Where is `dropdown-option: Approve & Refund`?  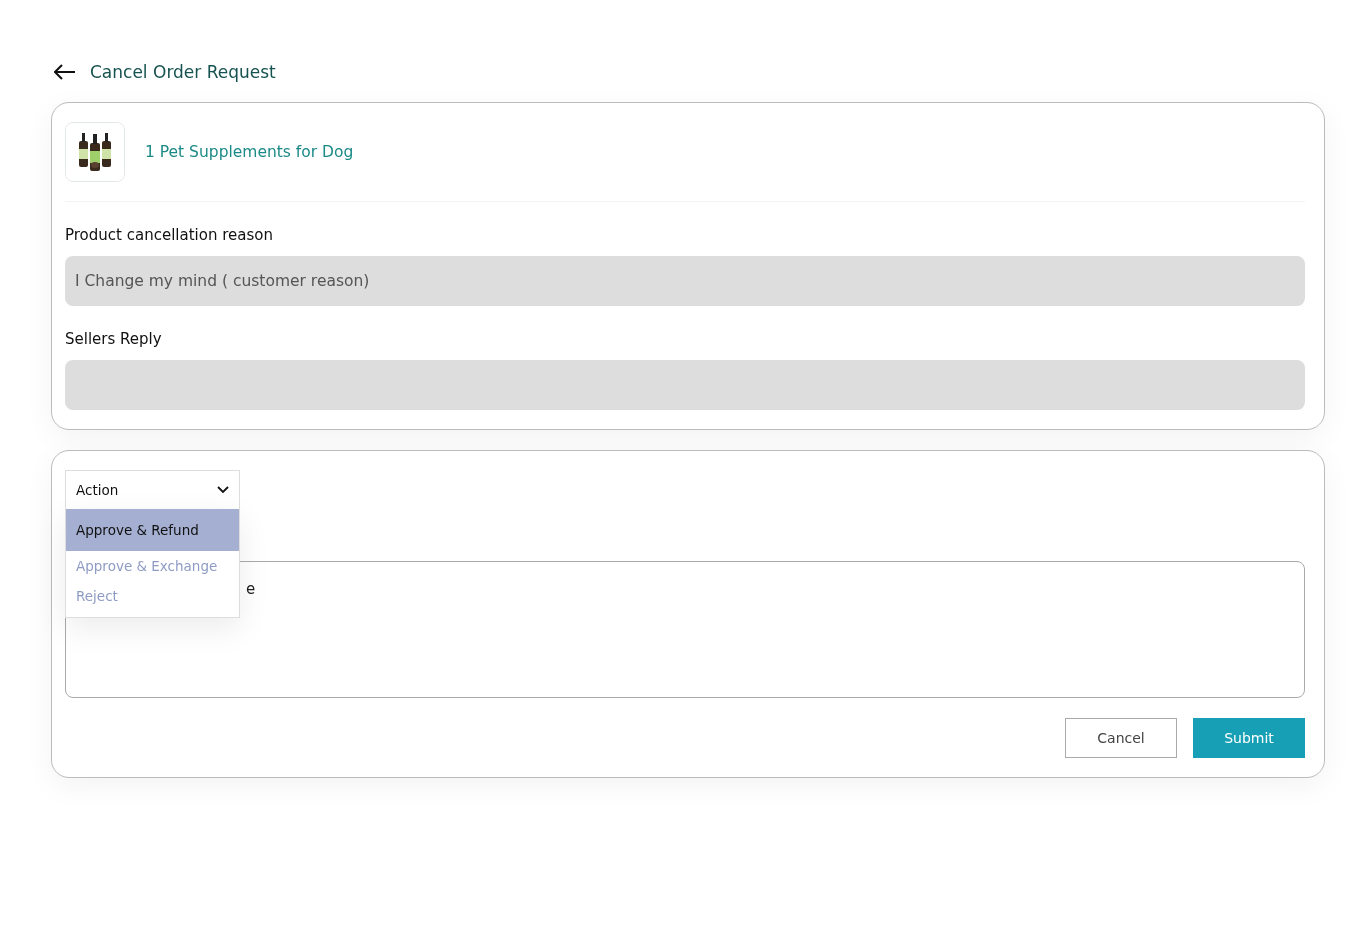 dropdown-option: Approve & Refund is located at coordinates (152, 530).